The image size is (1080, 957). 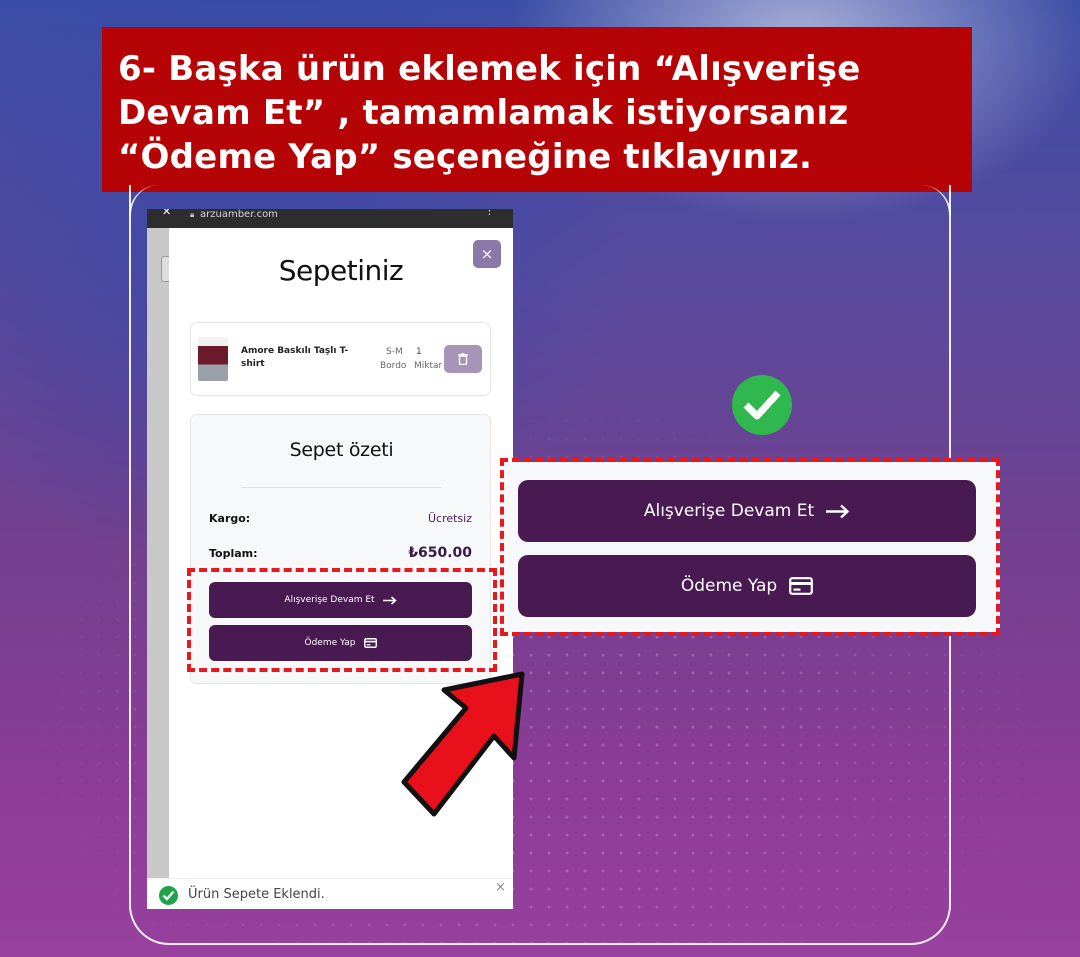 What do you see at coordinates (463, 744) in the screenshot?
I see `pointer-arrow-icon` at bounding box center [463, 744].